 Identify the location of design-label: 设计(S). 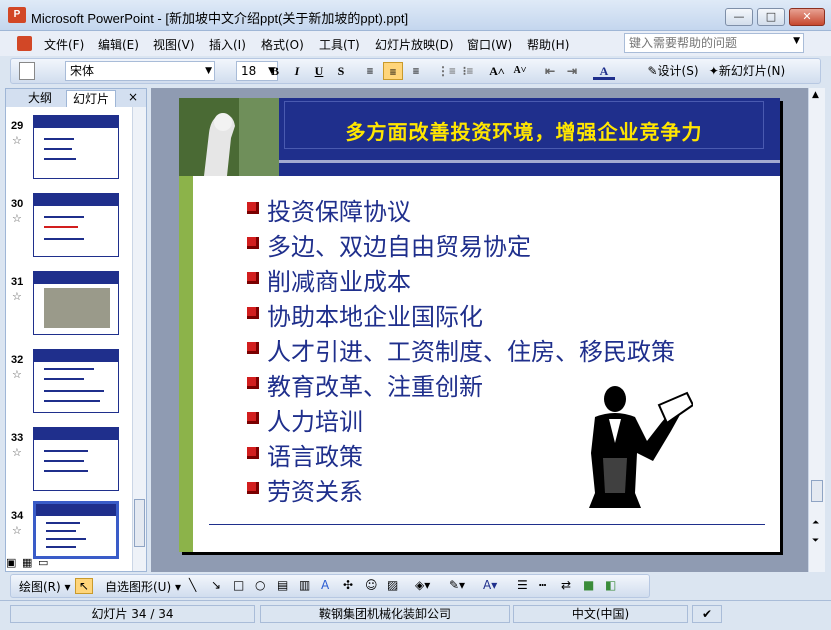
(678, 71).